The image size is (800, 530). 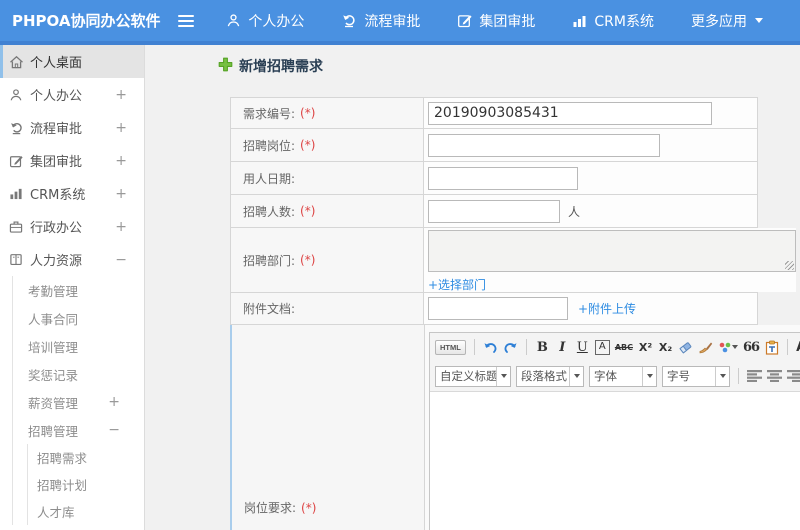 What do you see at coordinates (86, 511) in the screenshot?
I see `sidebar-item-talent-pool: 人才库` at bounding box center [86, 511].